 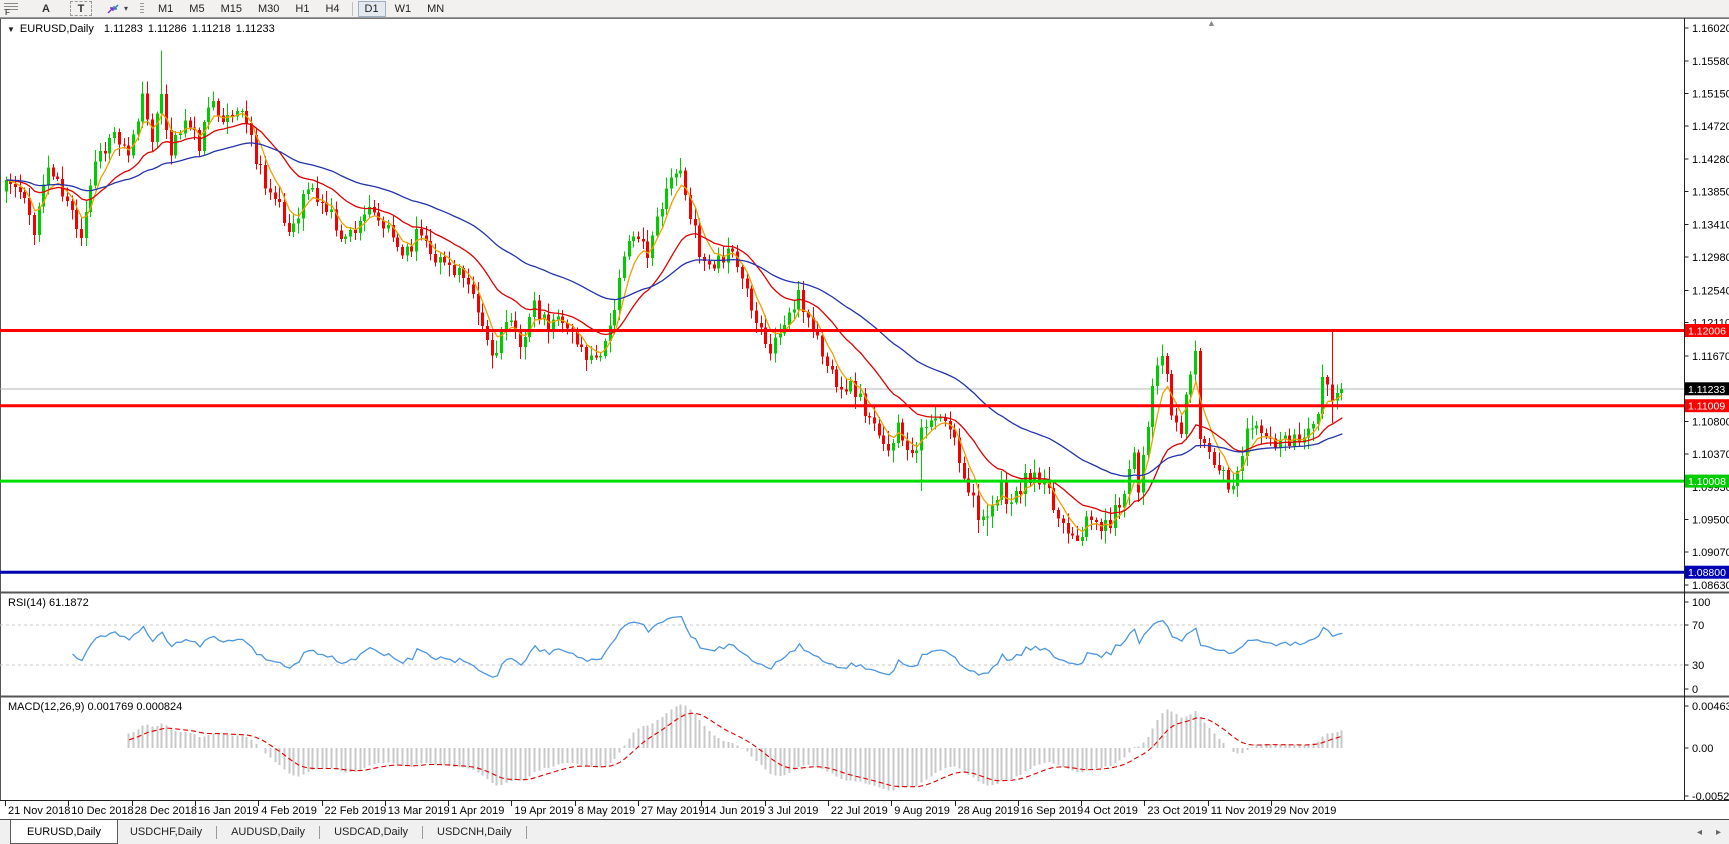 I want to click on axis-price-tag-current: 1.11233, so click(x=1707, y=389).